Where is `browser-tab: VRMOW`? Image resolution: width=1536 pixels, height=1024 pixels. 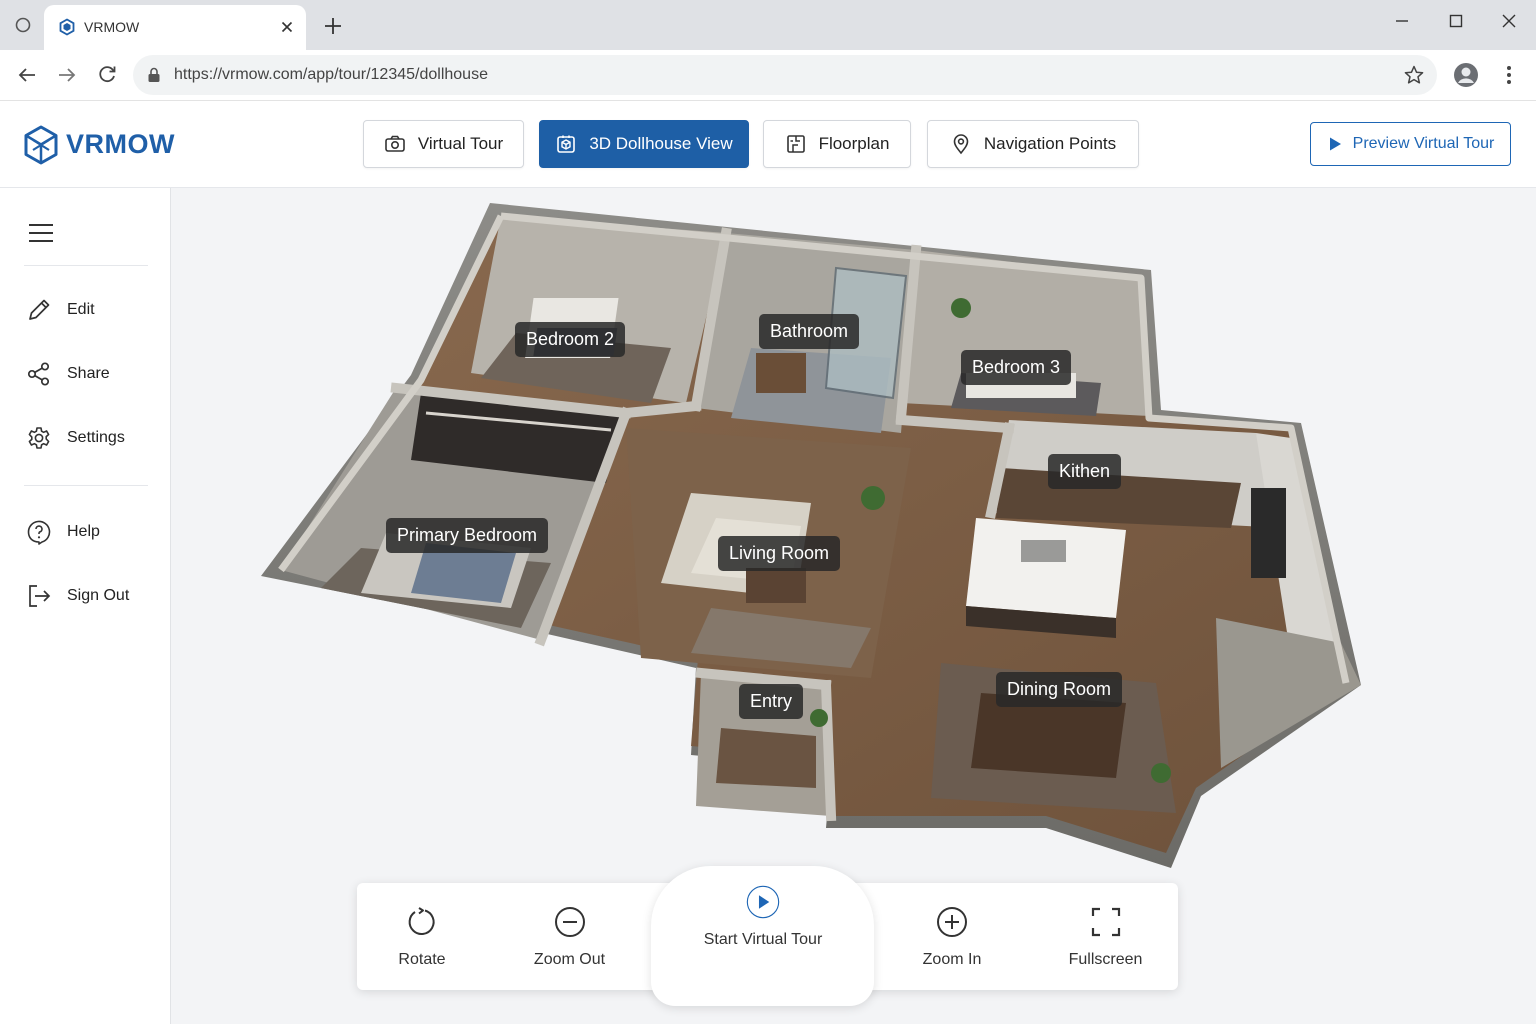 browser-tab: VRMOW is located at coordinates (175, 27).